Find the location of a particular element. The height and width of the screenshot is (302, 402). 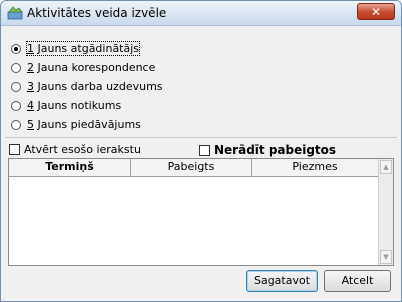

hide-completed-checkbox is located at coordinates (204, 150).